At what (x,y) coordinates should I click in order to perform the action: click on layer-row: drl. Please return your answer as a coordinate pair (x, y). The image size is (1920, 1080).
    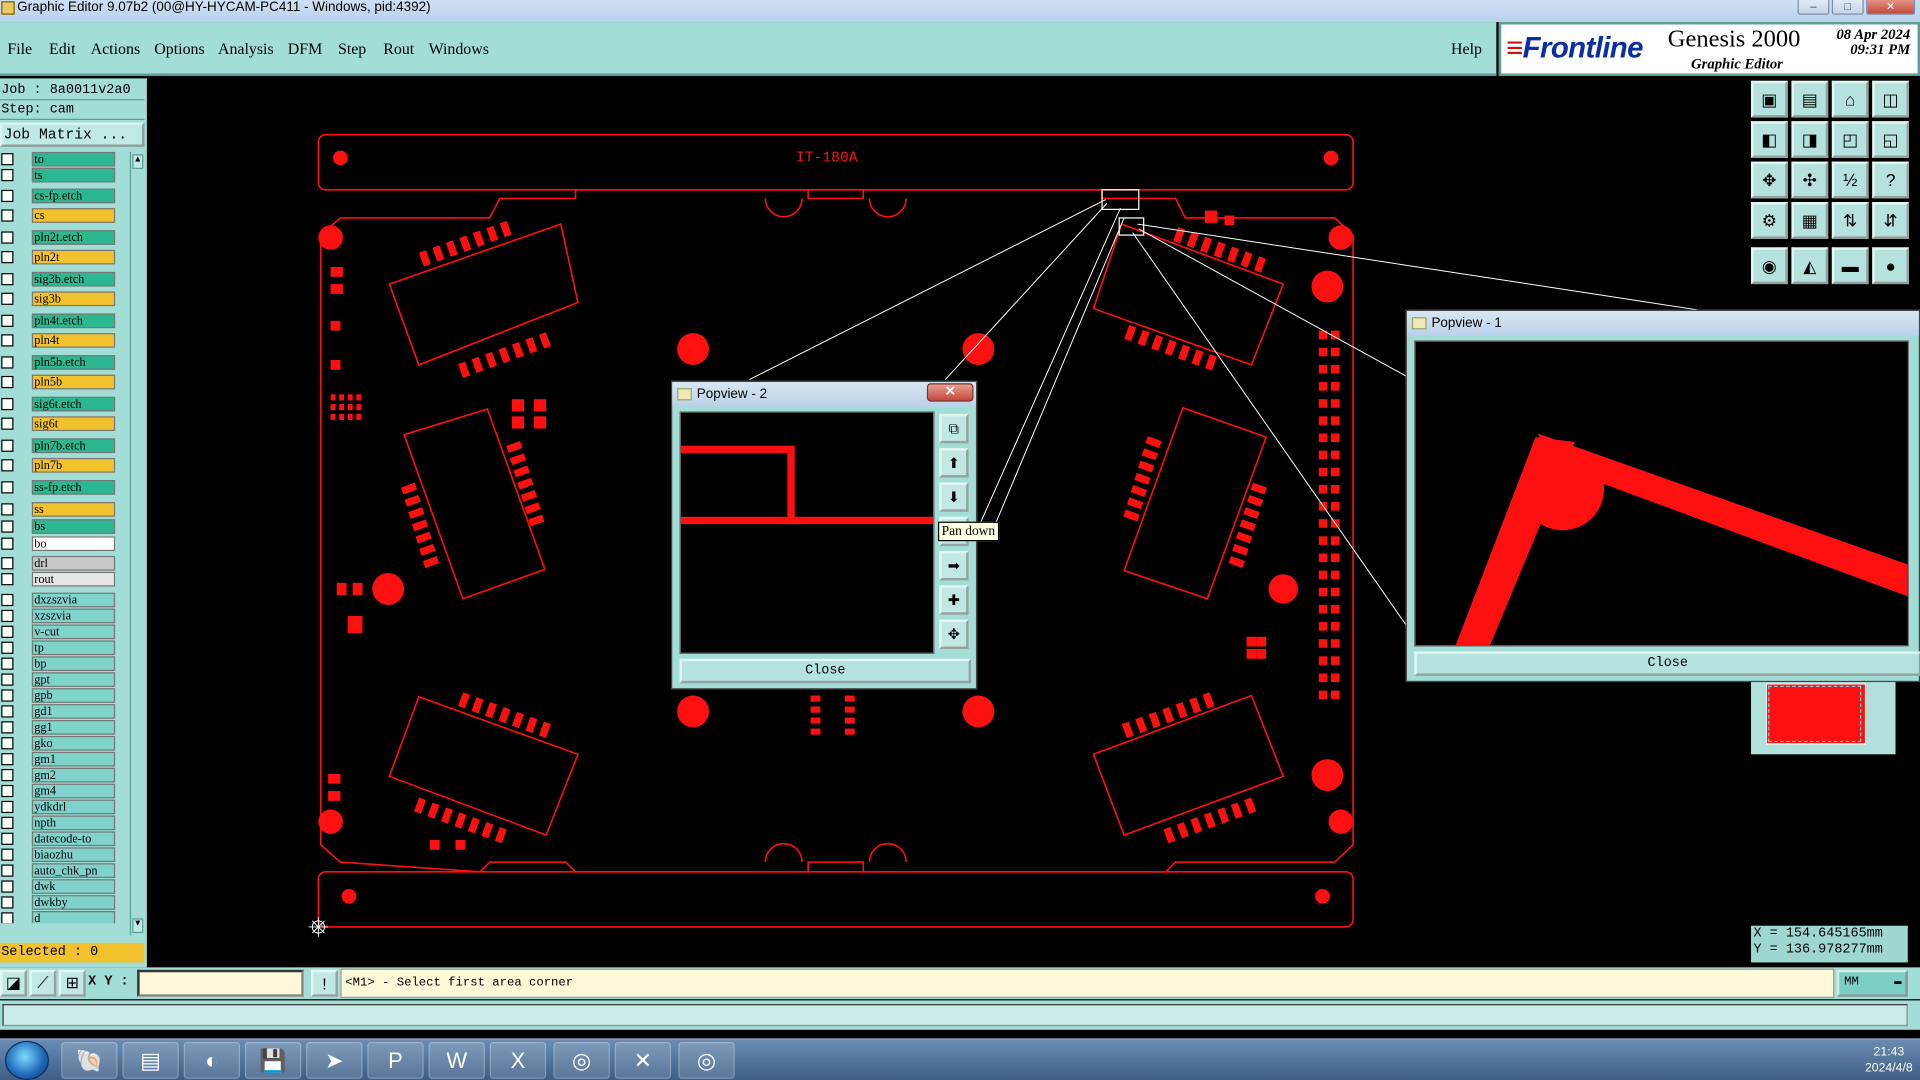
    Looking at the image, I should click on (59, 563).